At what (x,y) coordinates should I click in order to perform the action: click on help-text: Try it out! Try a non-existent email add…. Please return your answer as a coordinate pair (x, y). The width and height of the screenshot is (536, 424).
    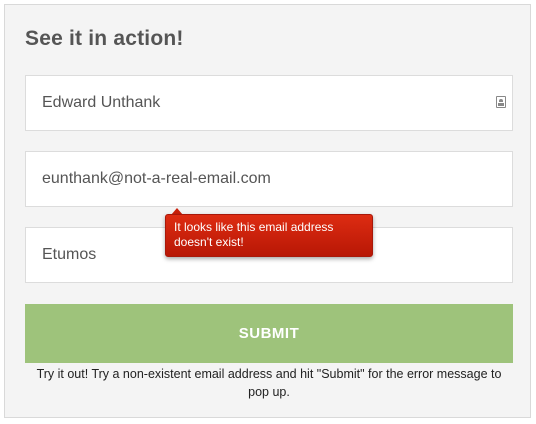
    Looking at the image, I should click on (269, 383).